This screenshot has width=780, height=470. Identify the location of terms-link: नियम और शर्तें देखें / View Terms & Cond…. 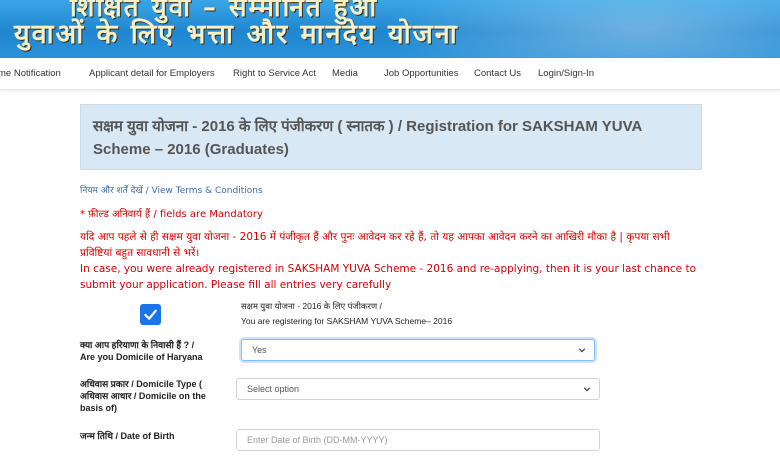
(171, 189).